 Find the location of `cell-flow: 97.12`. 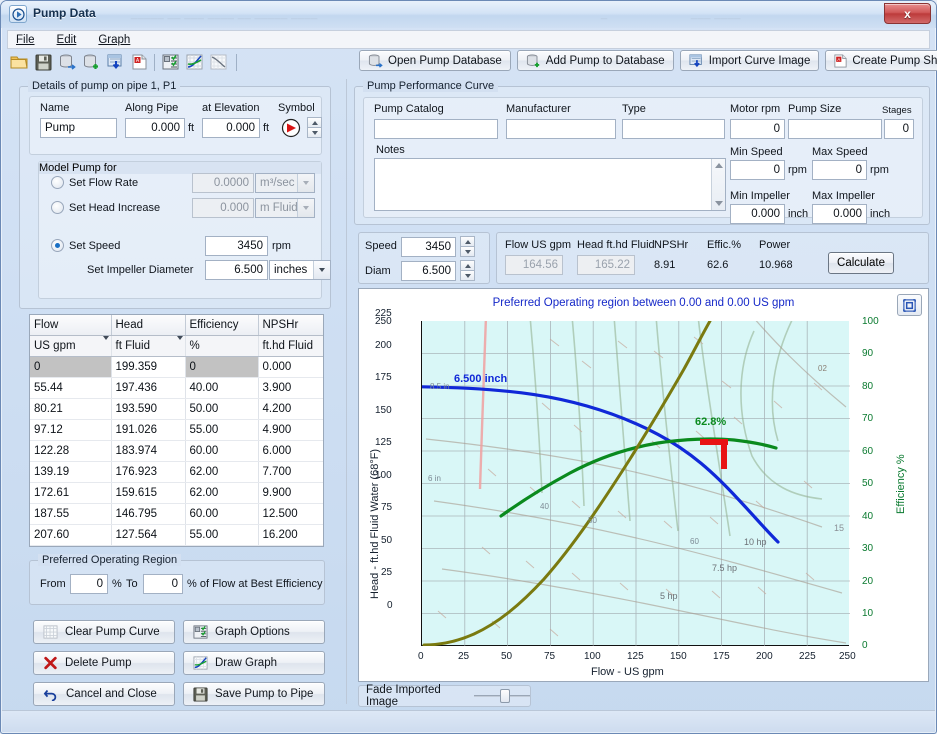

cell-flow: 97.12 is located at coordinates (71, 430).